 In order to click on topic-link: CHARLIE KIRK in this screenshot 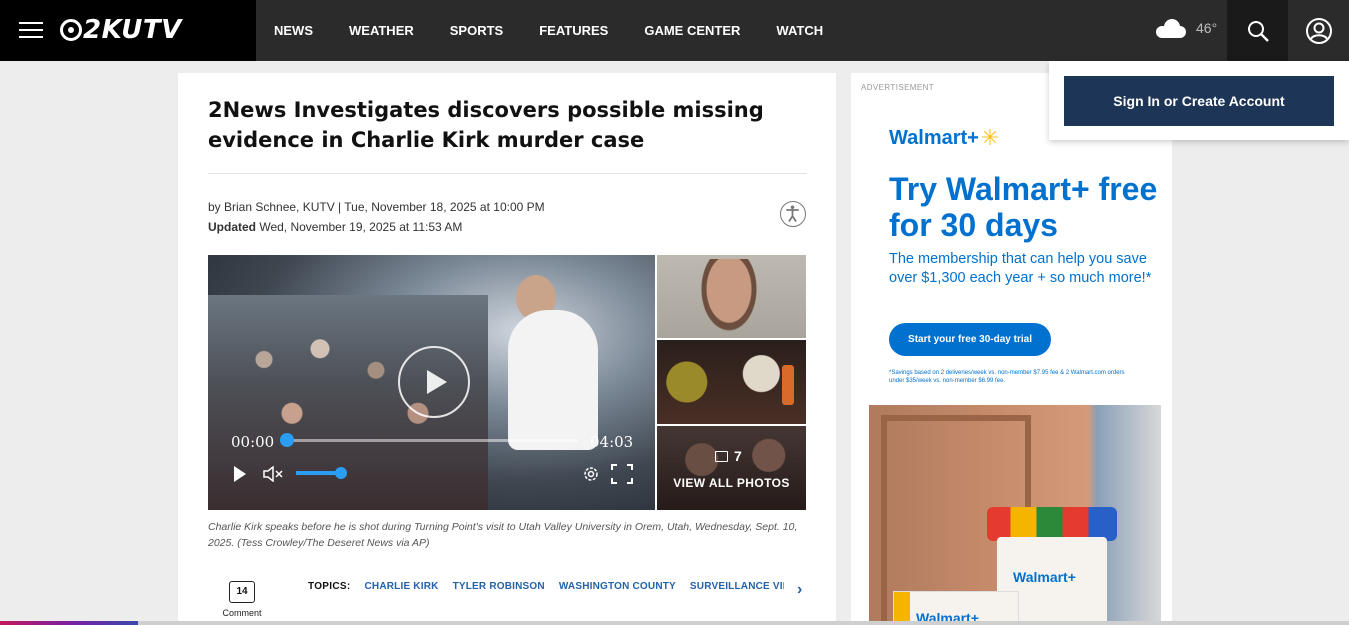, I will do `click(401, 586)`.